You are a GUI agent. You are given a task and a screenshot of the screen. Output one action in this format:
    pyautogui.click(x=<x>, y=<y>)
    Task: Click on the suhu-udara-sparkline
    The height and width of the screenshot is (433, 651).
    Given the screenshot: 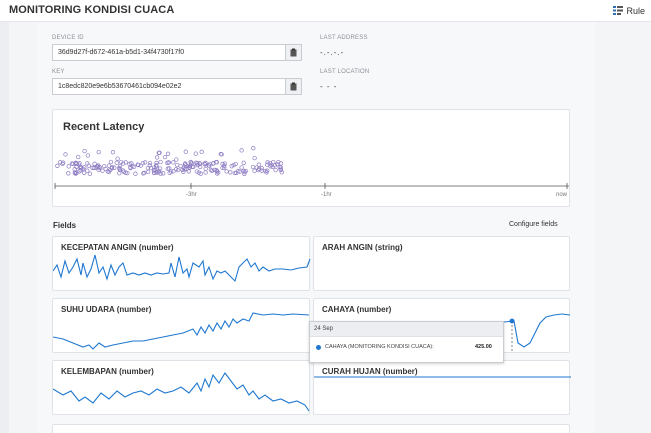 What is the action you would take?
    pyautogui.click(x=181, y=331)
    